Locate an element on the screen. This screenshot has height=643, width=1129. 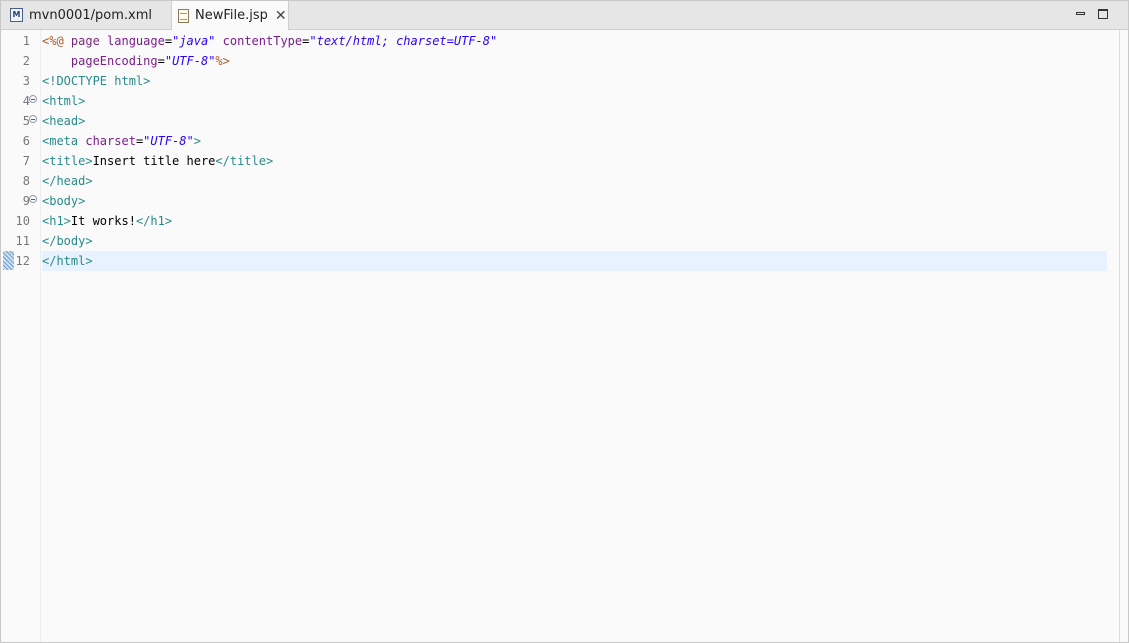
line-number: 12 is located at coordinates (22, 261).